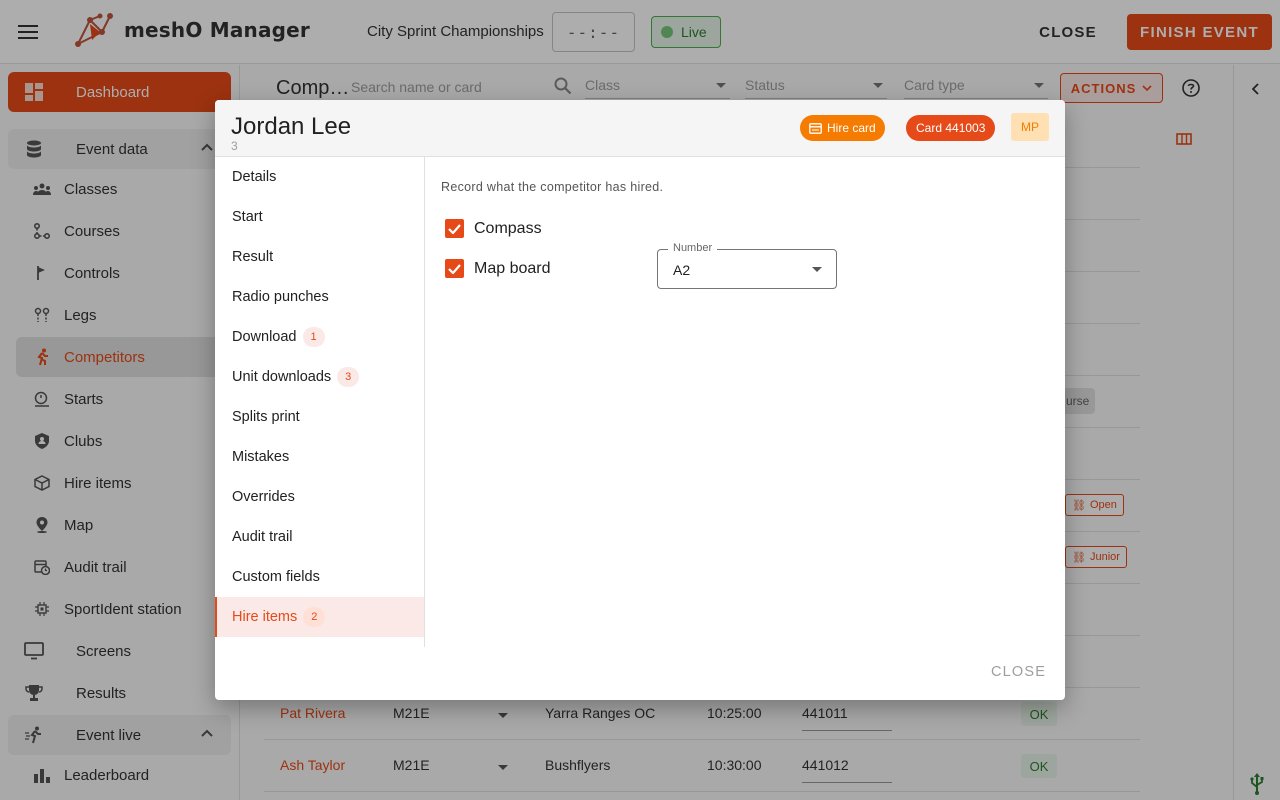 Image resolution: width=1280 pixels, height=800 pixels. Describe the element at coordinates (234, 146) in the screenshot. I see `competitor-number: 3` at that location.